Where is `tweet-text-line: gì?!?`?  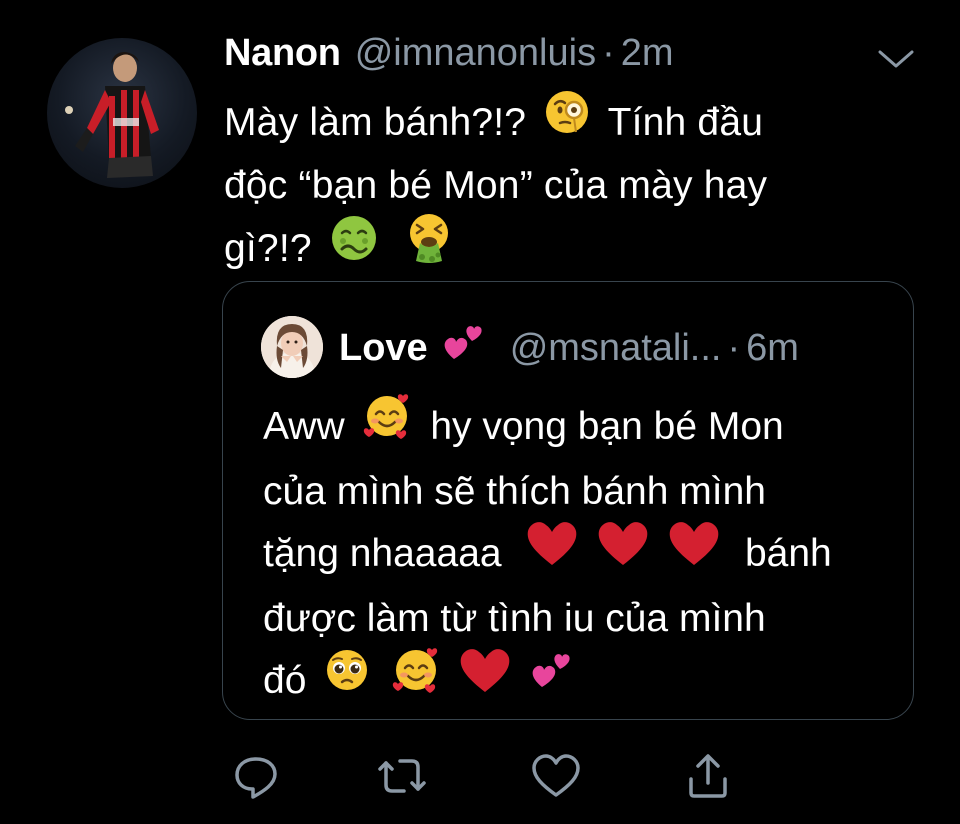
tweet-text-line: gì?!? is located at coordinates (564, 249).